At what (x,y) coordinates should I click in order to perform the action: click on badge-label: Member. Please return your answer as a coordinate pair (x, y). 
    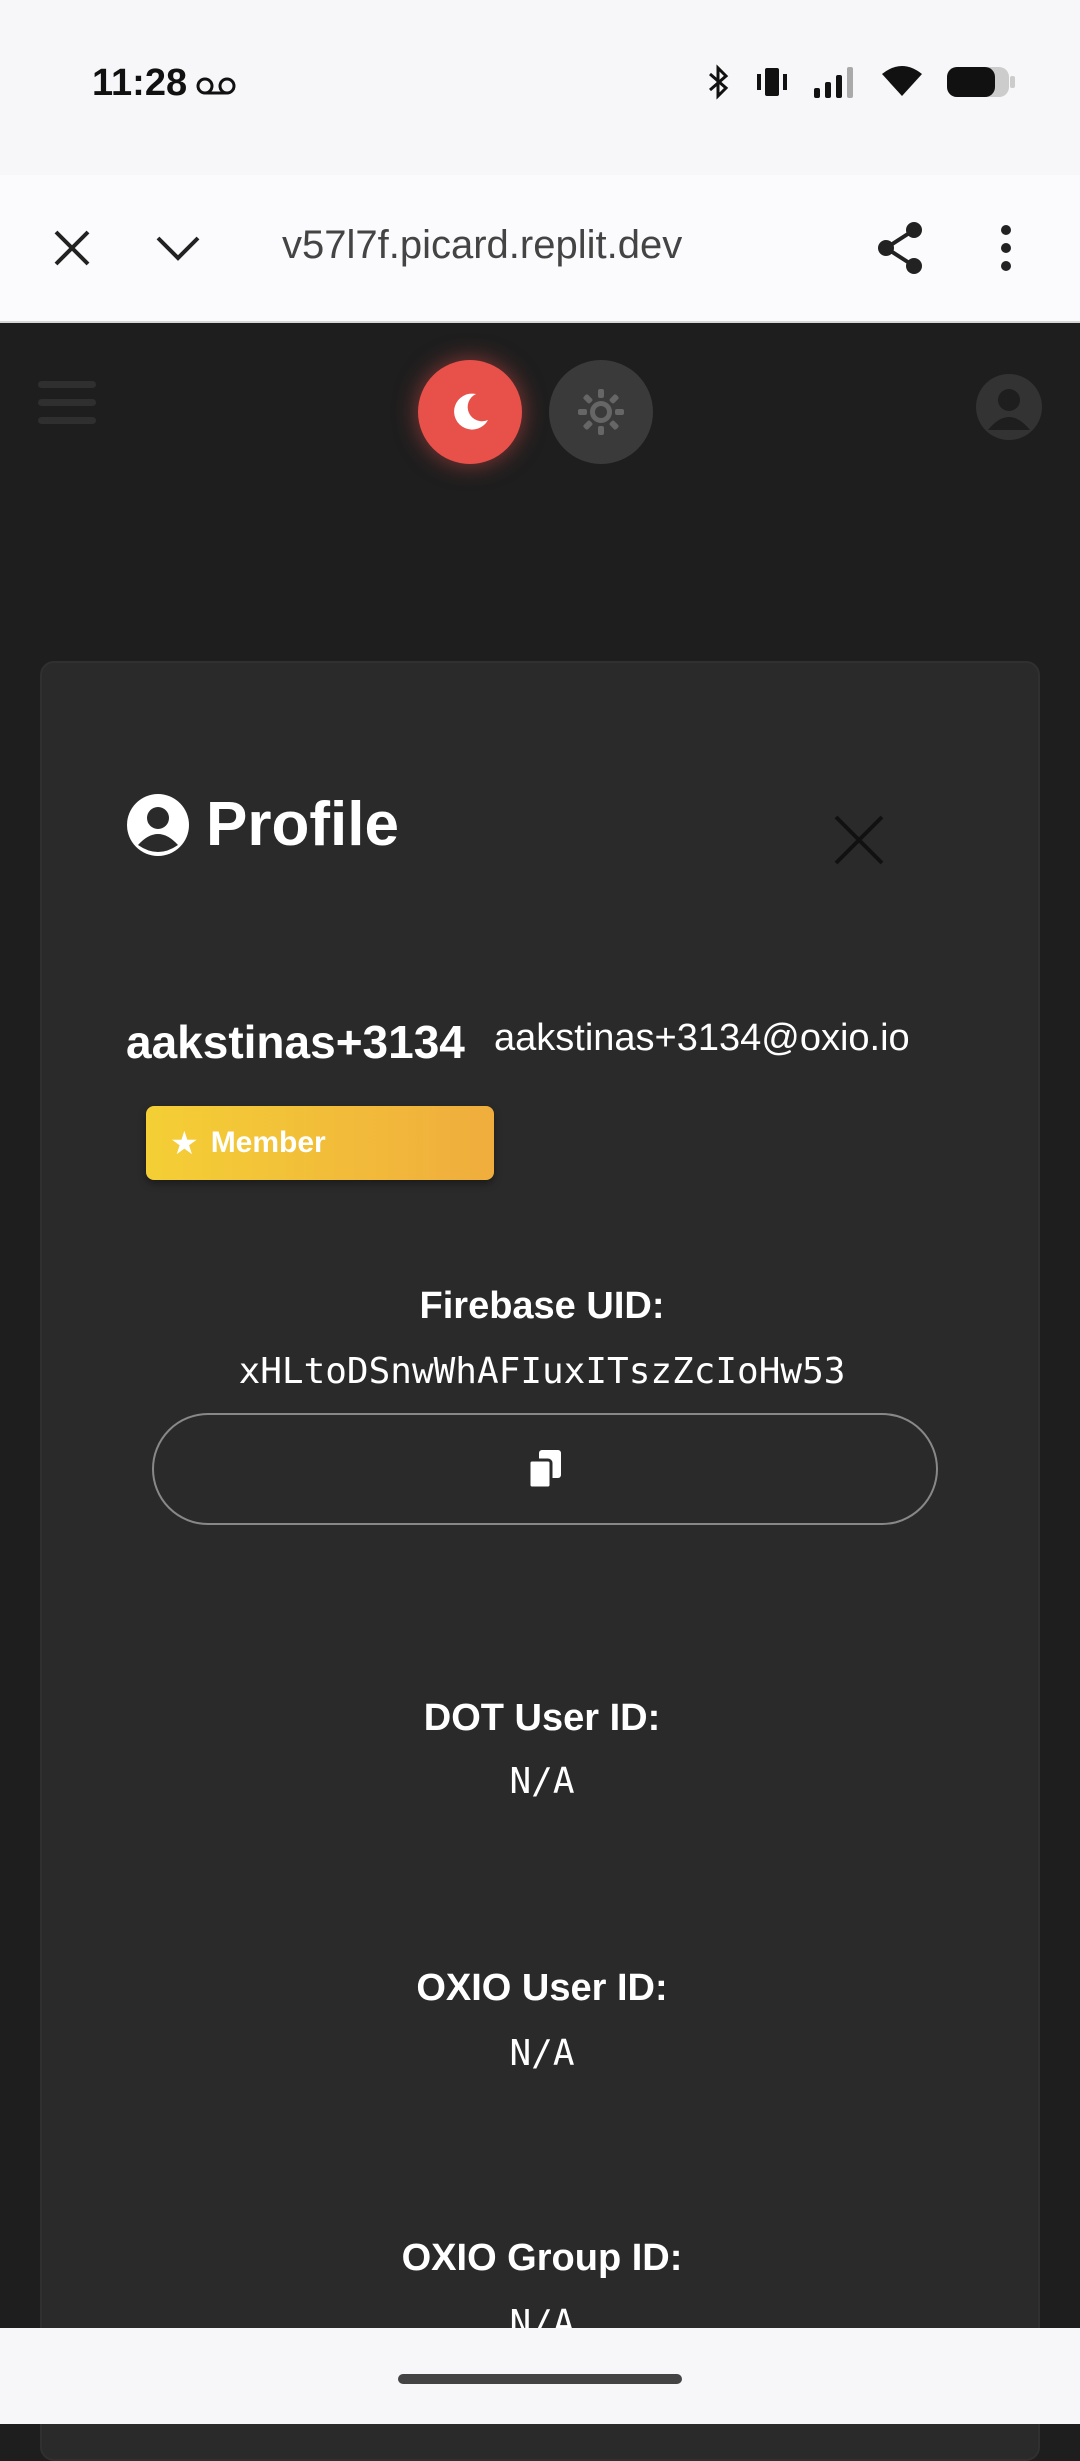
    Looking at the image, I should click on (268, 1142).